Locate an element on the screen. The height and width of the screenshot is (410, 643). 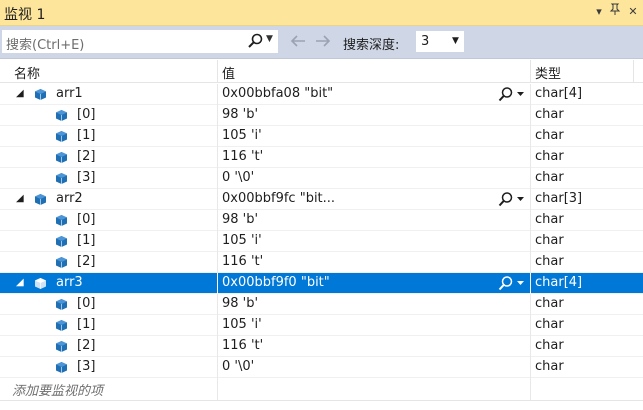
back-arrow-icon is located at coordinates (298, 43).